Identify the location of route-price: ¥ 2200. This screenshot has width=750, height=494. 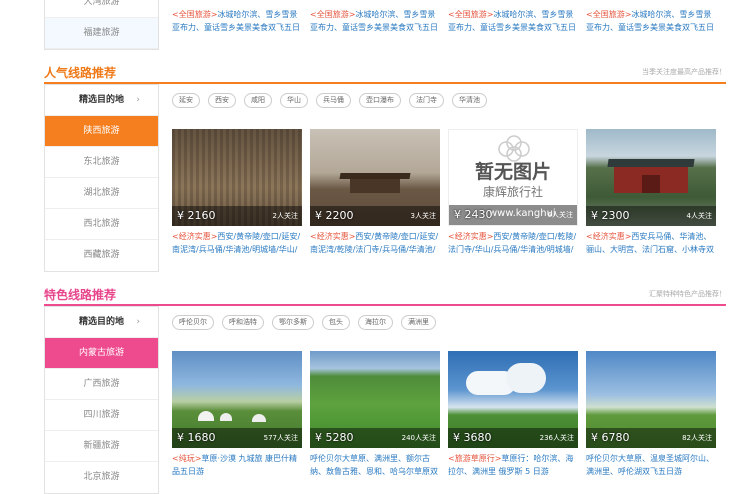
(334, 215).